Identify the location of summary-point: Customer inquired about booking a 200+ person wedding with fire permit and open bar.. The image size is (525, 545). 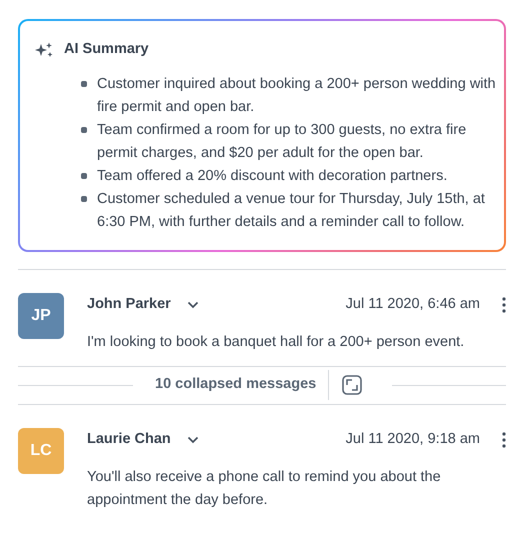
(296, 95).